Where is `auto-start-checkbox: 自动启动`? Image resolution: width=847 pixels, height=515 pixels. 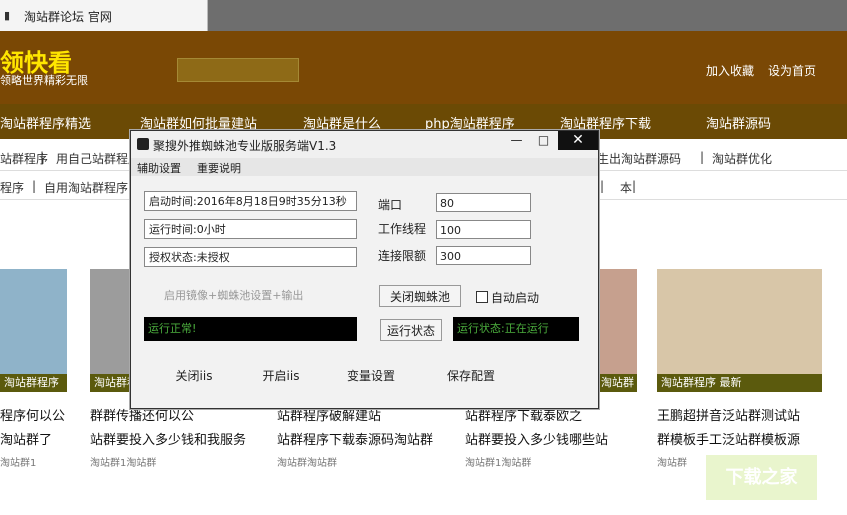 auto-start-checkbox: 自动启动 is located at coordinates (507, 297).